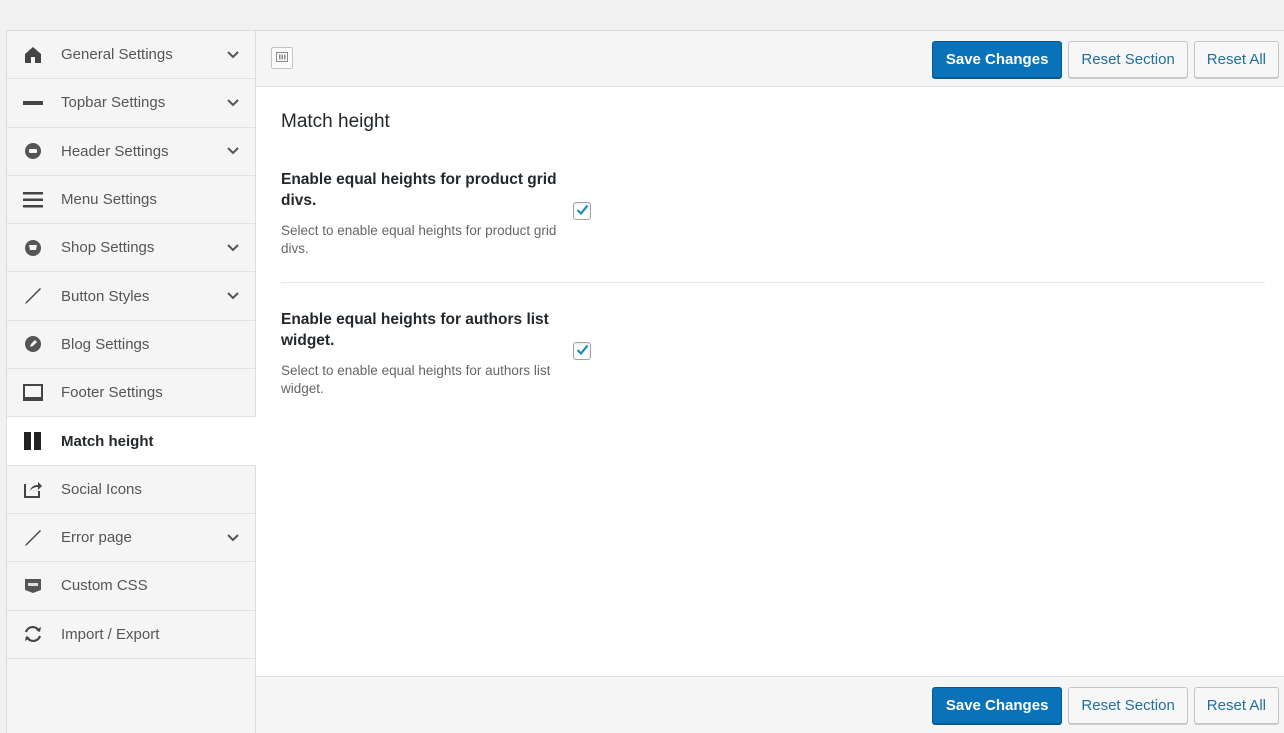 Image resolution: width=1284 pixels, height=733 pixels. I want to click on sidebar-item-topbar-settings: Topbar Settings, so click(131, 103).